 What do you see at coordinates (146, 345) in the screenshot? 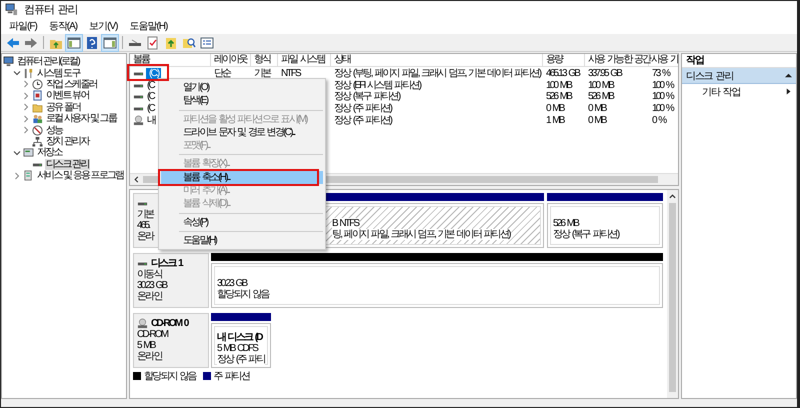
I see `disk-info: 5 MB` at bounding box center [146, 345].